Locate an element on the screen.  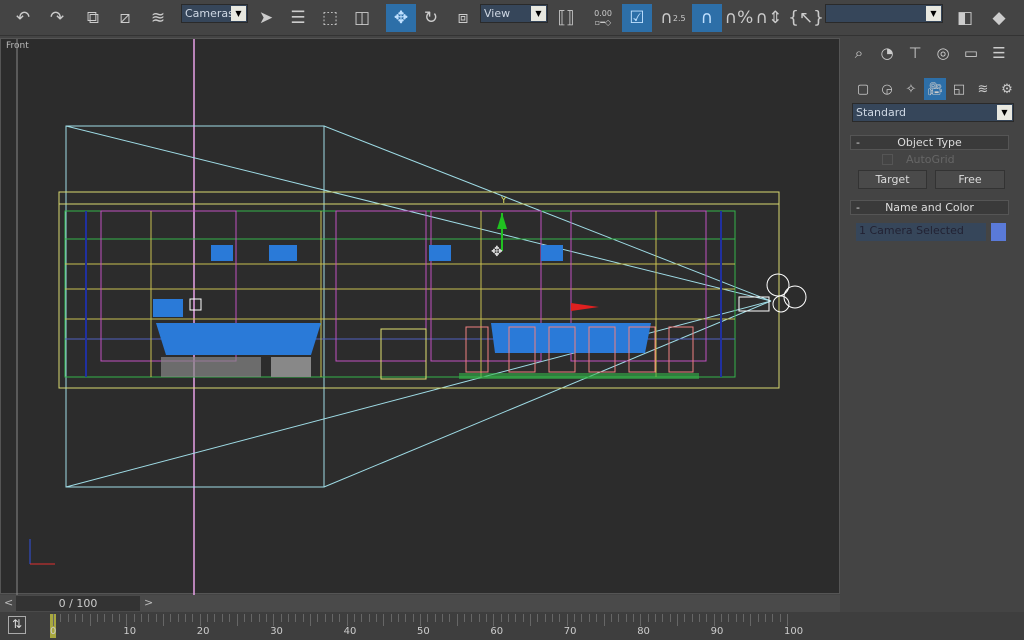
frame-label: 30 is located at coordinates (276, 631).